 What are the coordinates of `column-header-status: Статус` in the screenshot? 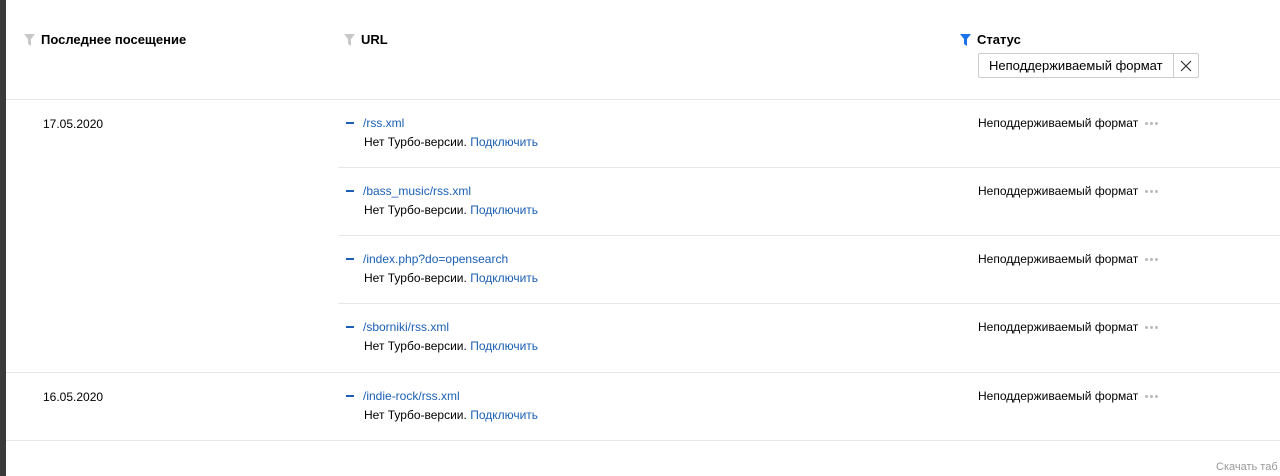 It's located at (990, 39).